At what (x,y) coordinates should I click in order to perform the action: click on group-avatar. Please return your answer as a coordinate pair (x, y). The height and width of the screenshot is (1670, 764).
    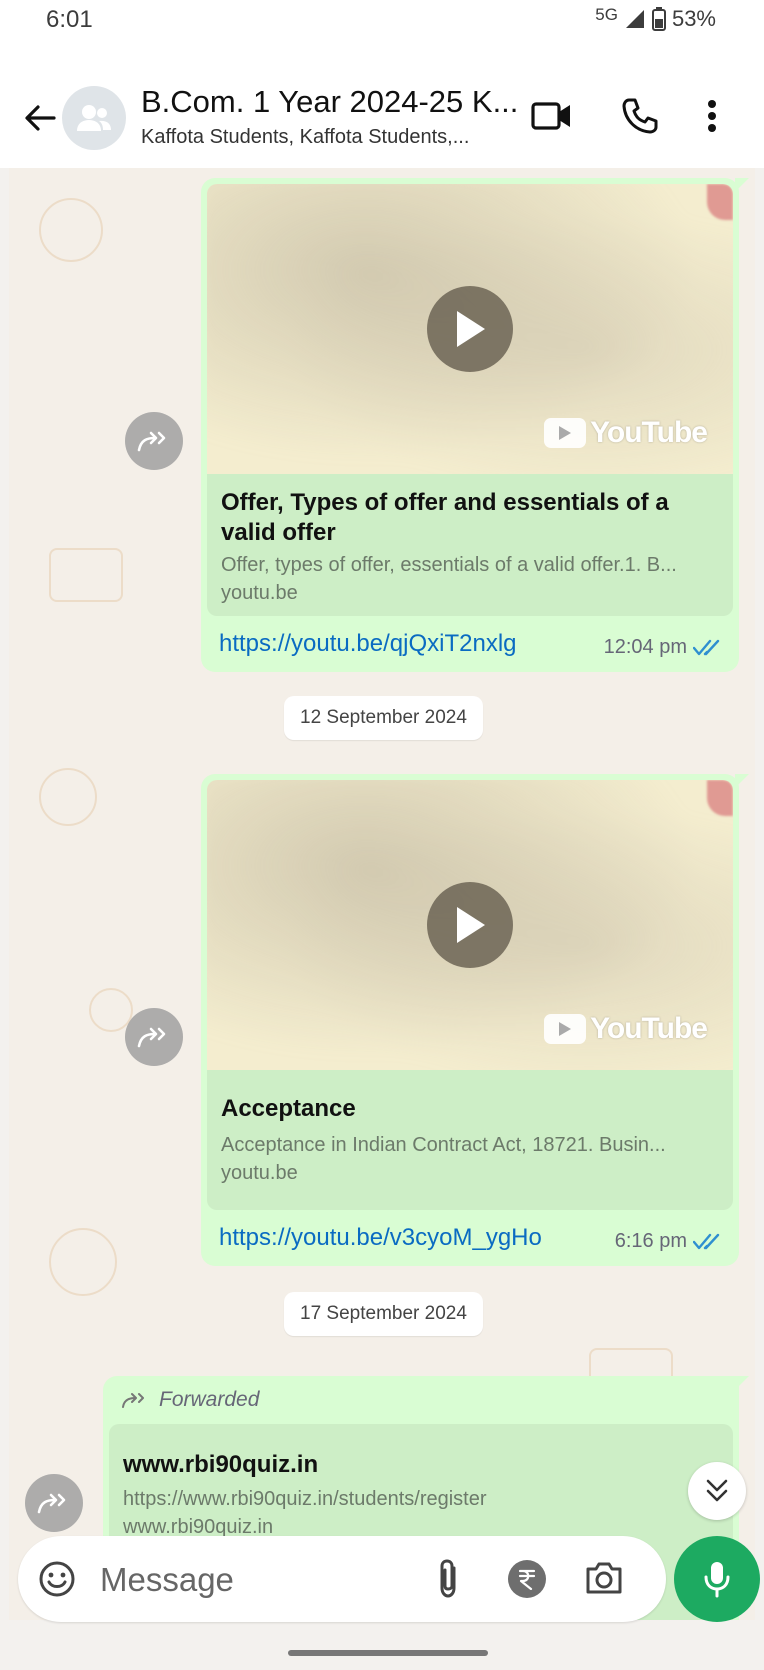
    Looking at the image, I should click on (94, 118).